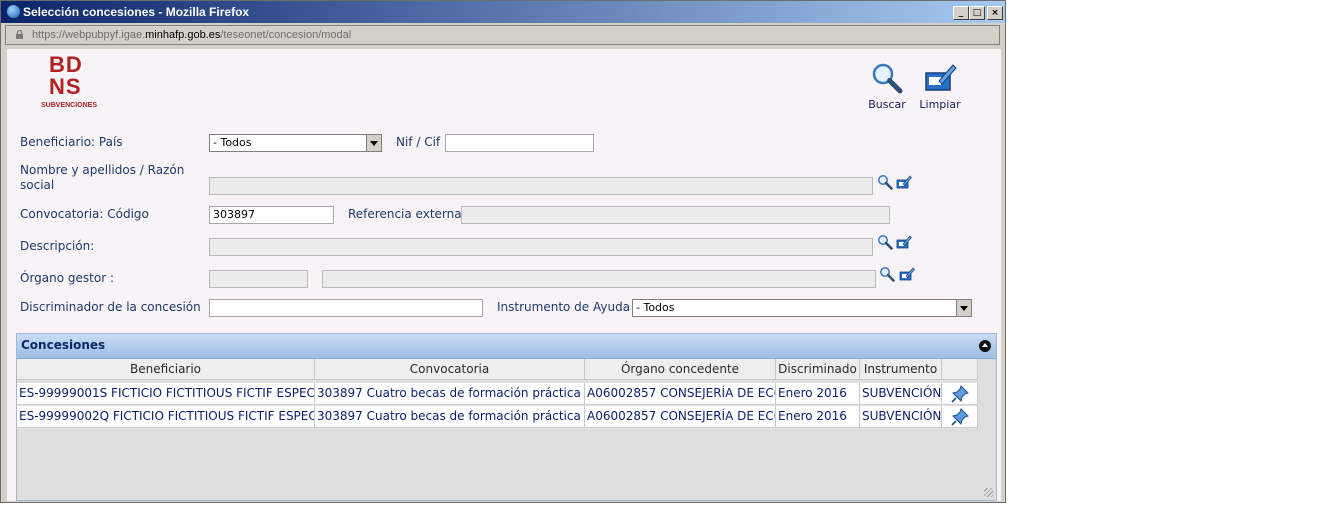  Describe the element at coordinates (110, 307) in the screenshot. I see `discriminador-label: Discriminador de la concesión` at that location.